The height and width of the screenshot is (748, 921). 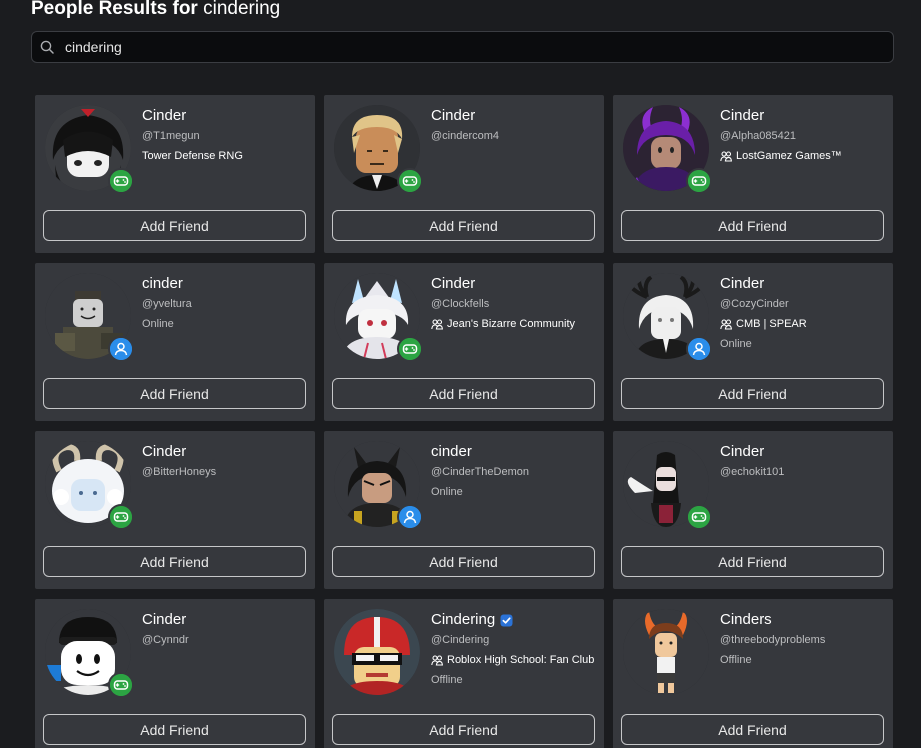 I want to click on detail-text: Tower Defense RNG, so click(x=192, y=156).